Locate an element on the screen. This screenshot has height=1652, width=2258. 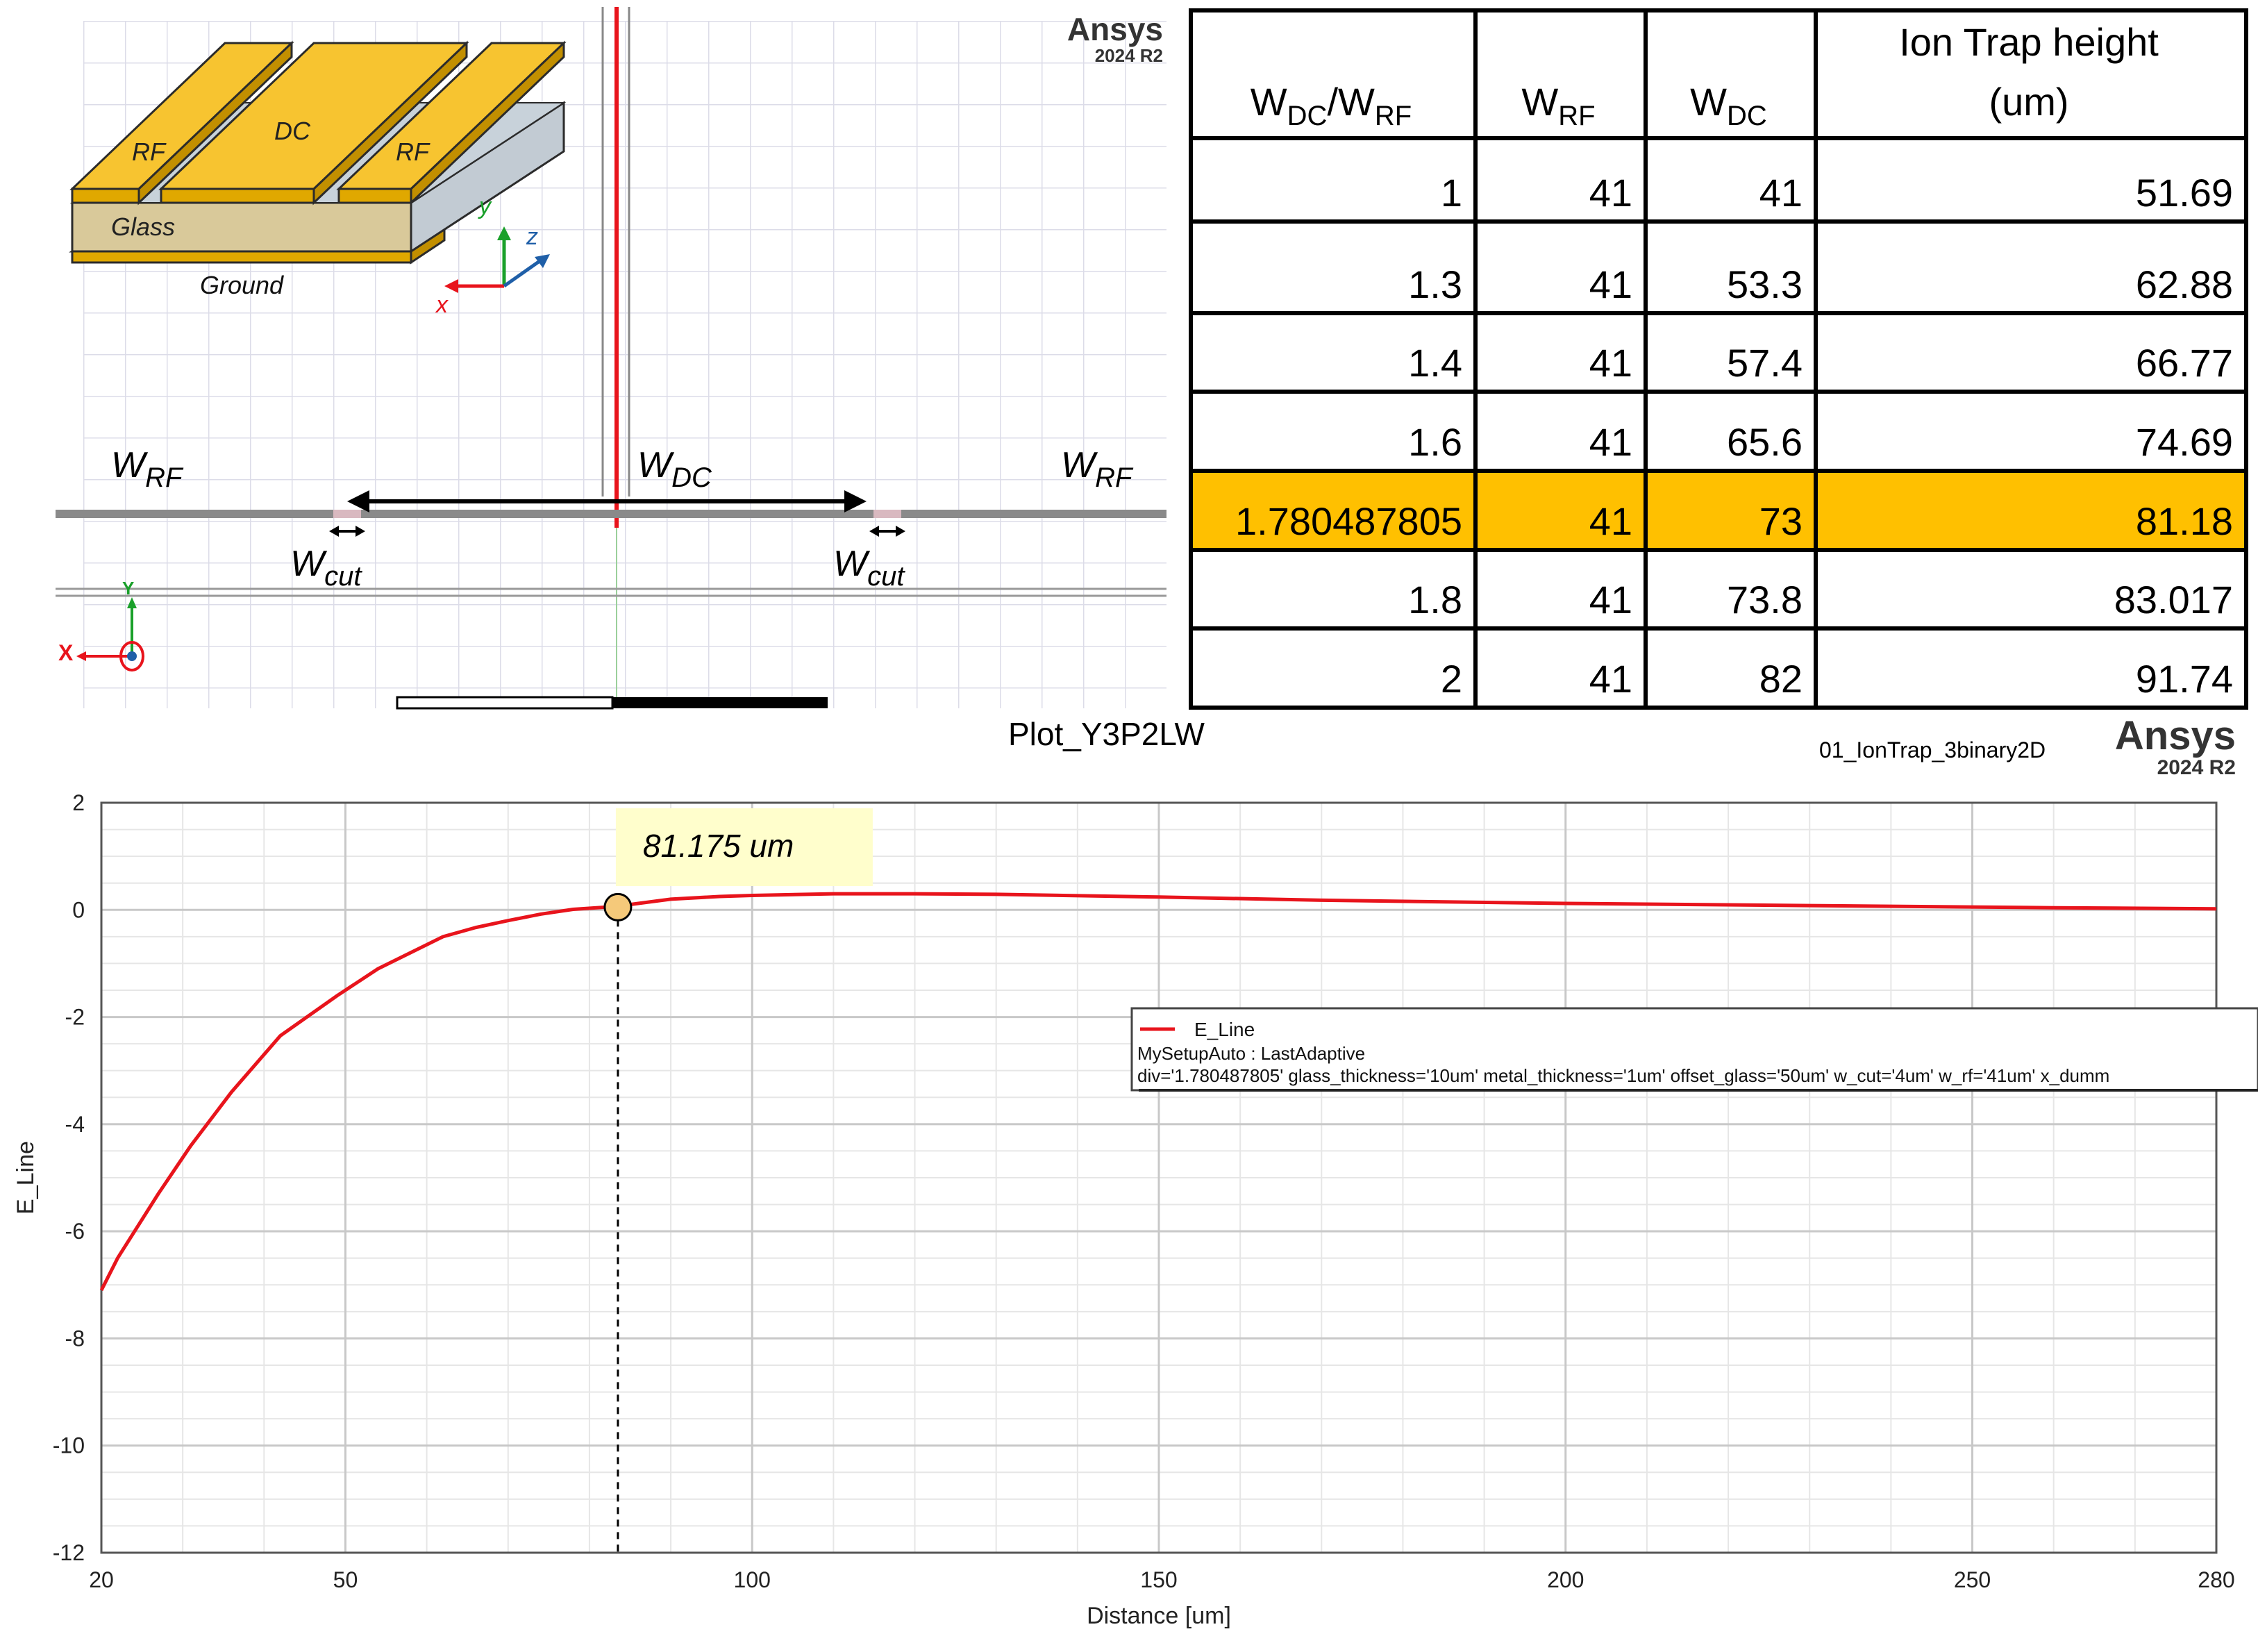
table-cell: 66.77 is located at coordinates (2031, 352).